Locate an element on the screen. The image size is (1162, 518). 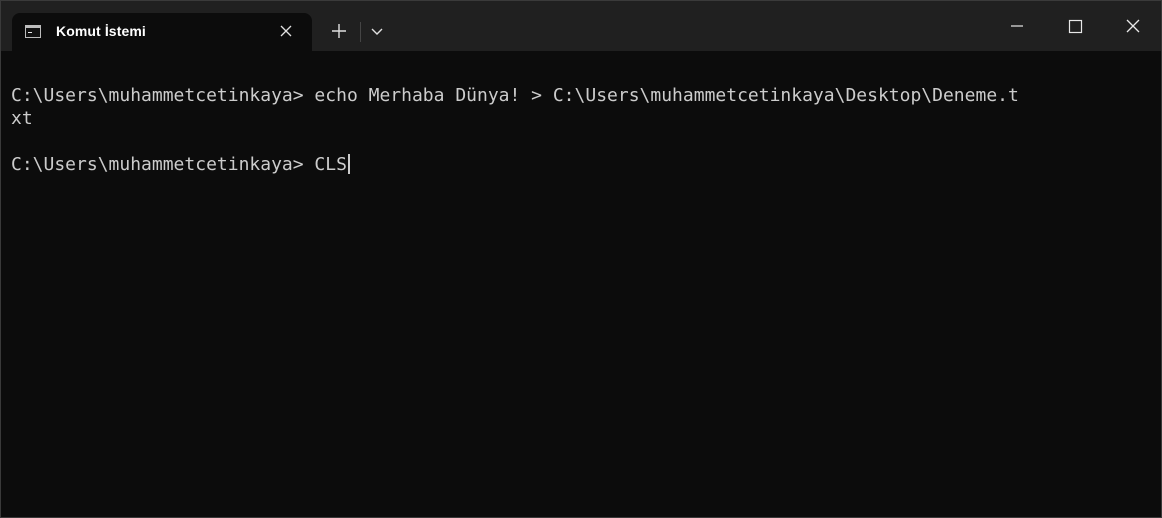
text-cursor is located at coordinates (348, 164).